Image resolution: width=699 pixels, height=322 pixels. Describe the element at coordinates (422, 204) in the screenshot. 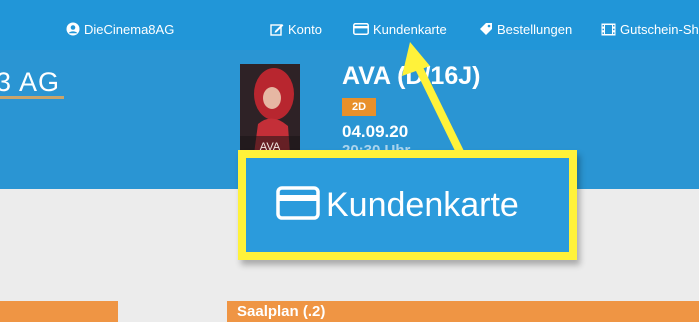

I see `callout-label: Kundenkarte` at that location.